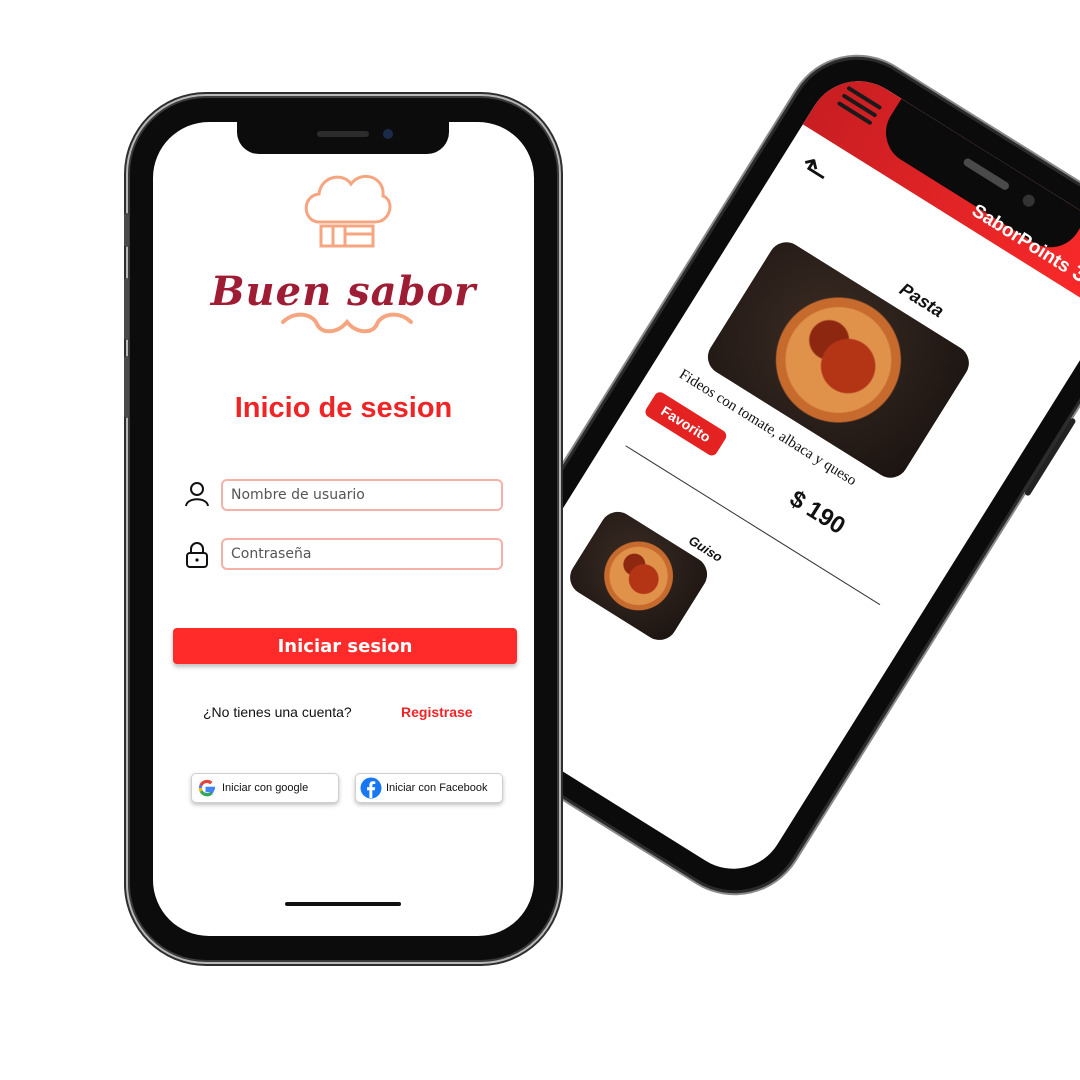 The height and width of the screenshot is (1080, 1080). What do you see at coordinates (126, 387) in the screenshot?
I see `volume-down-button` at bounding box center [126, 387].